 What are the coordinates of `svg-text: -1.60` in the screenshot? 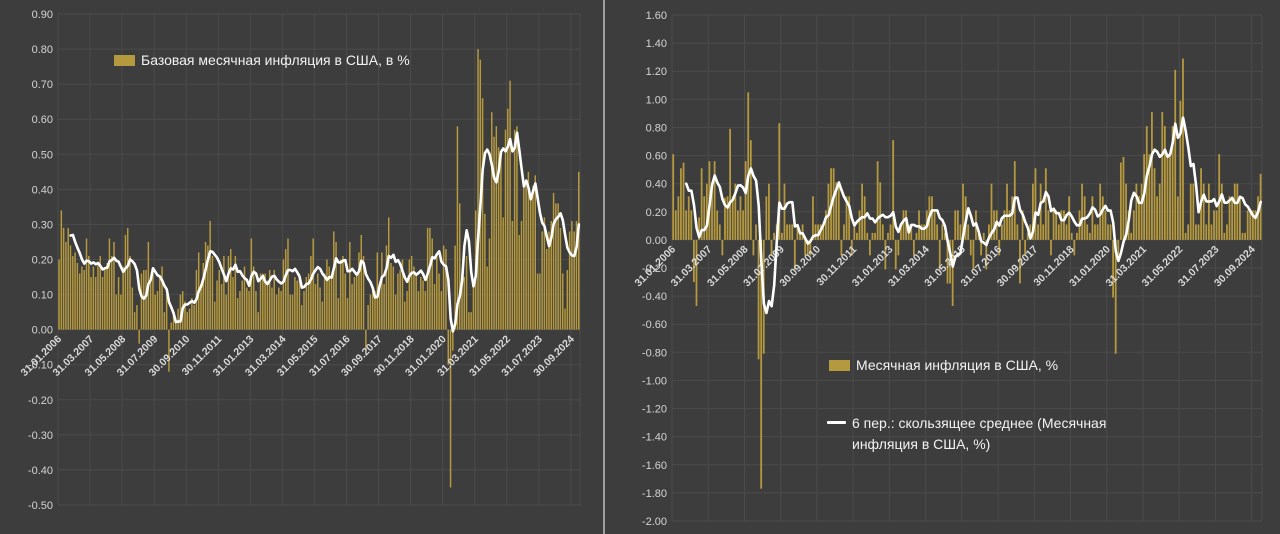 It's located at (654, 466).